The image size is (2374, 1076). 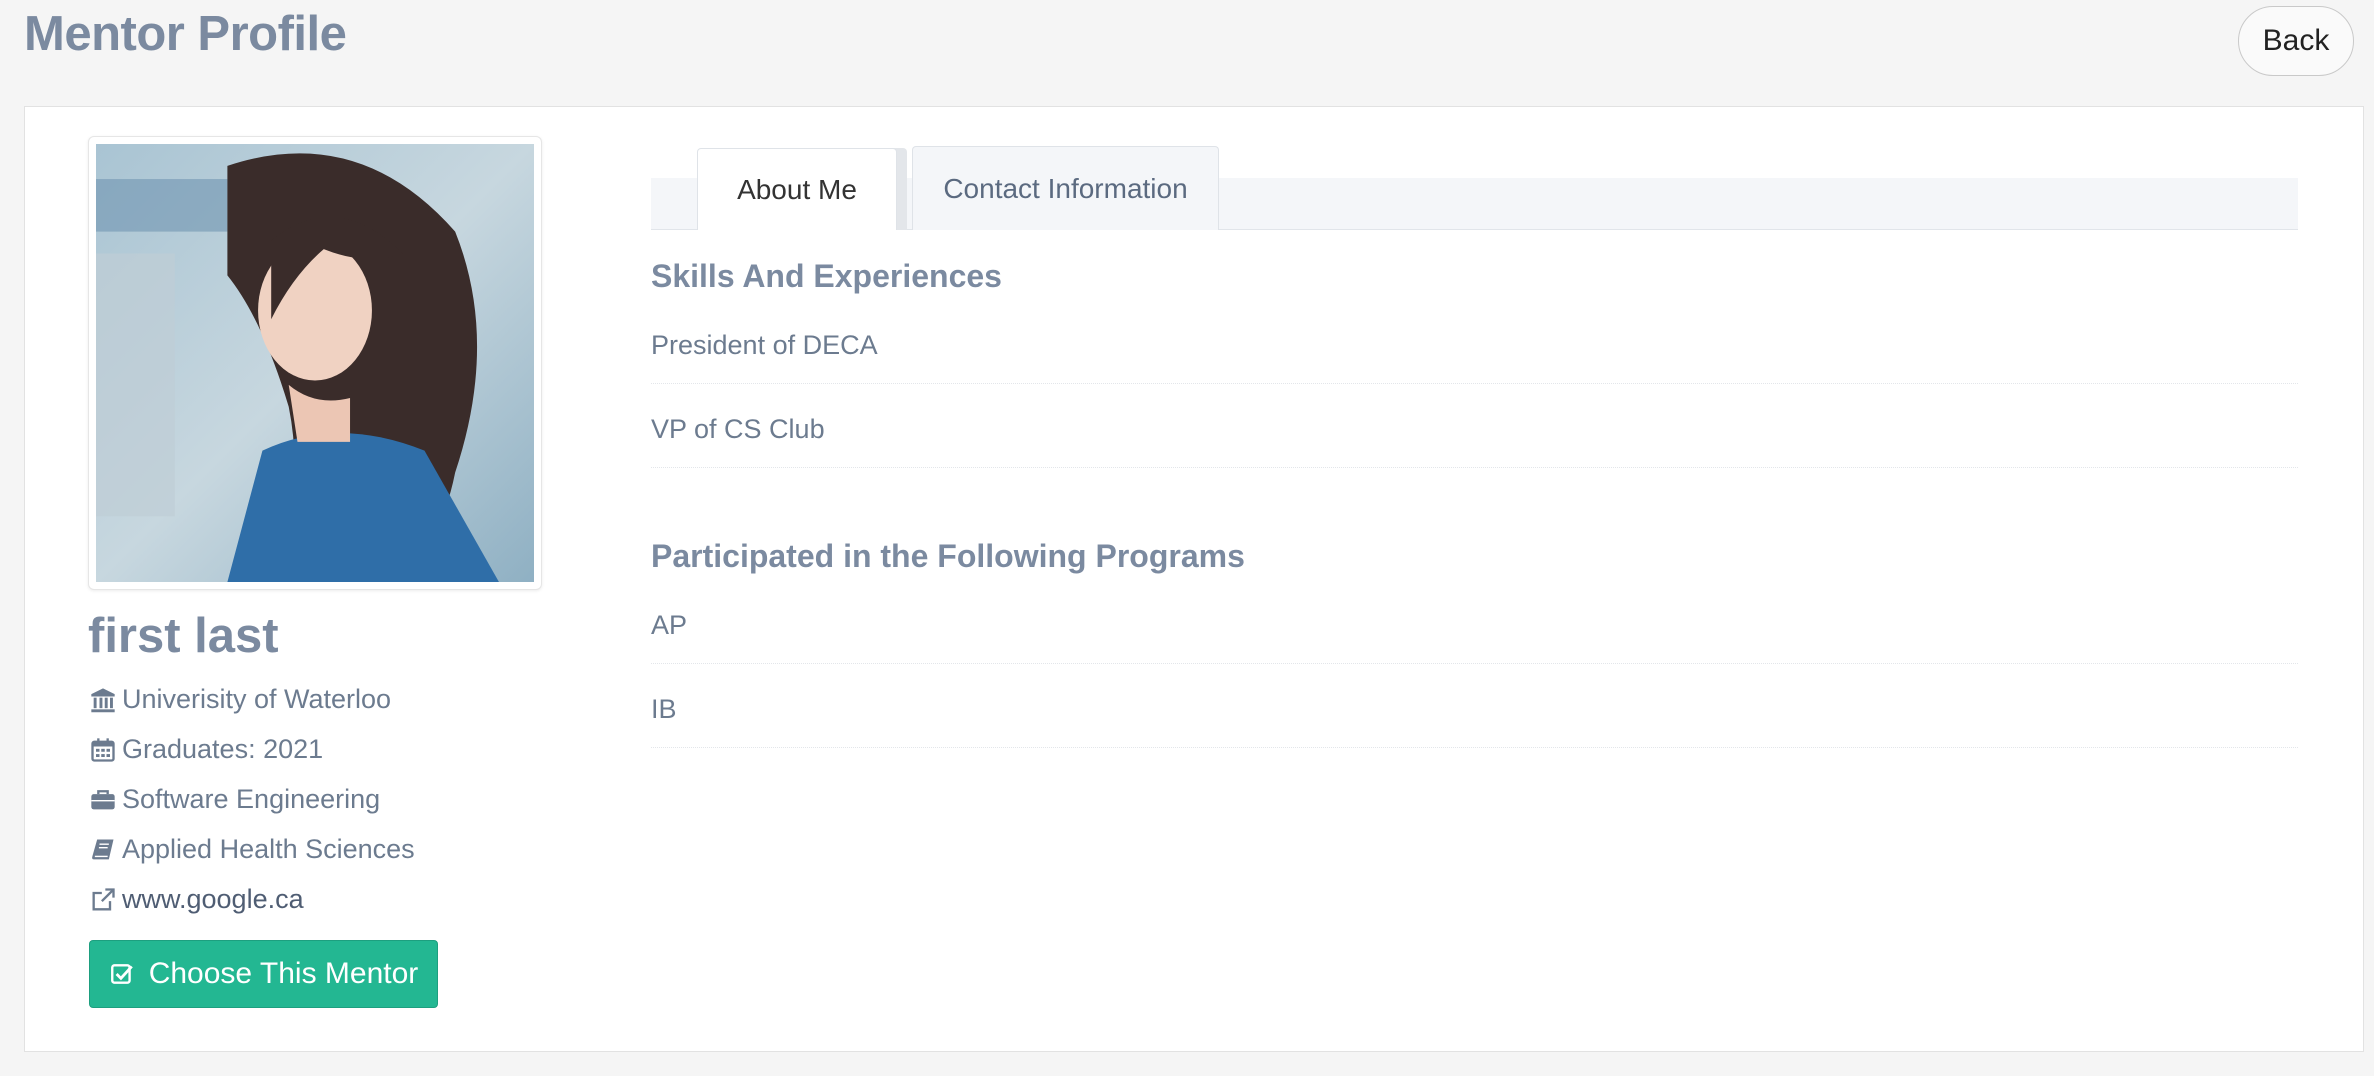 What do you see at coordinates (948, 556) in the screenshot?
I see `programs-heading: Participated in the Following Programs` at bounding box center [948, 556].